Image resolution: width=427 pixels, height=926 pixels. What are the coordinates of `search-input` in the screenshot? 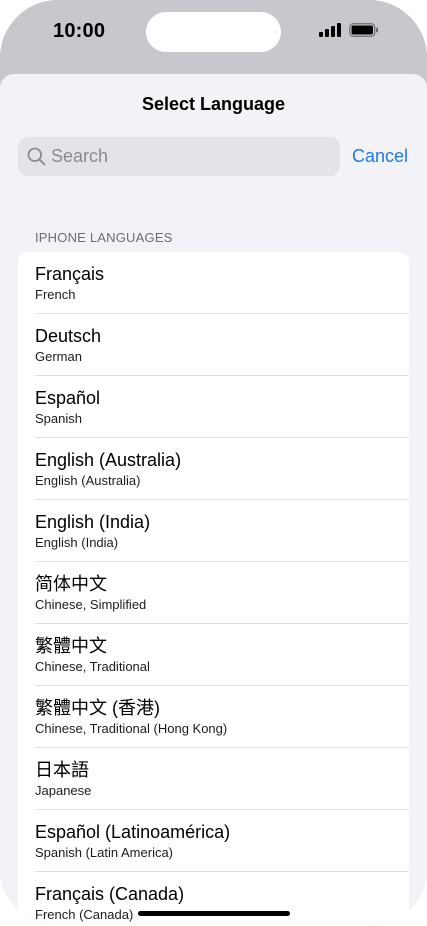 It's located at (186, 156).